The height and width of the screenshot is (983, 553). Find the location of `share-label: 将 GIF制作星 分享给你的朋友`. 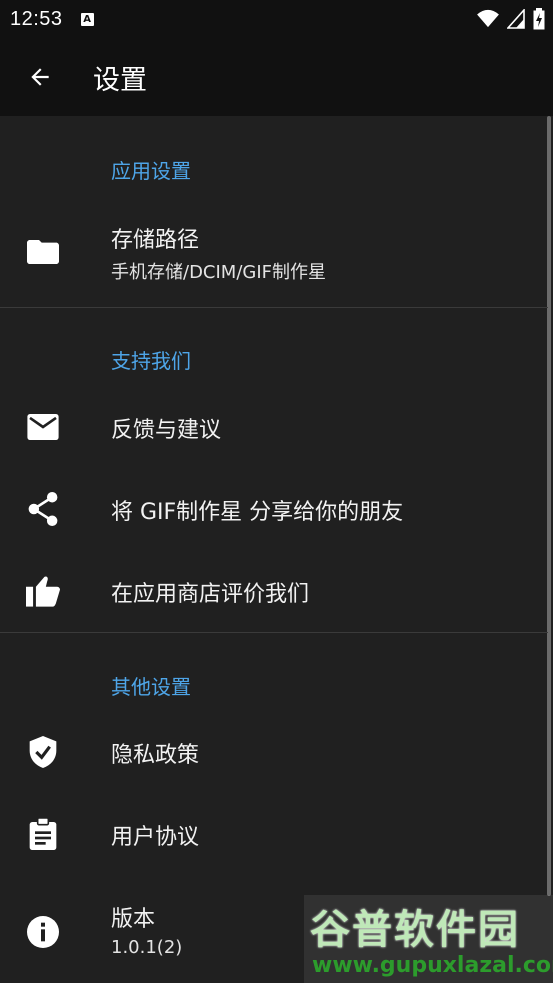

share-label: 将 GIF制作星 分享给你的朋友 is located at coordinates (257, 512).